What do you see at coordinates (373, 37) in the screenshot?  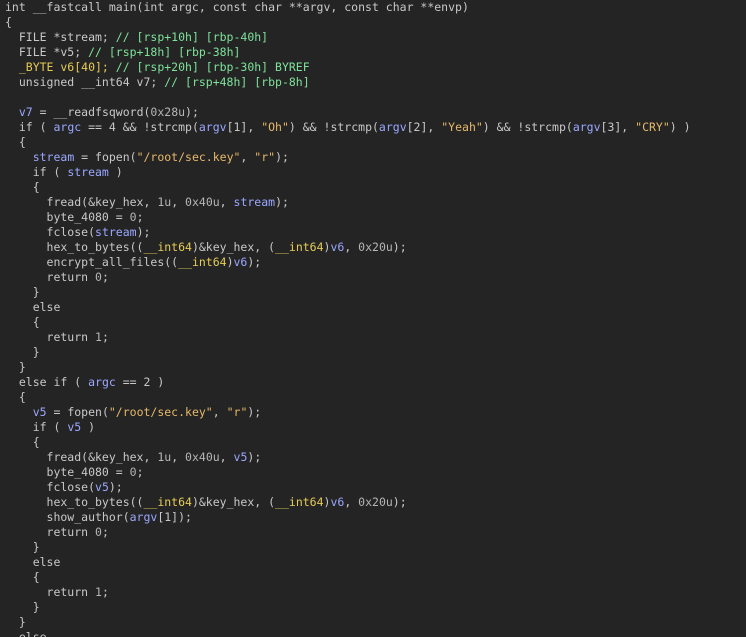 I see `code-line: FILE *stream; // [rsp+10h] [rbp-40h]` at bounding box center [373, 37].